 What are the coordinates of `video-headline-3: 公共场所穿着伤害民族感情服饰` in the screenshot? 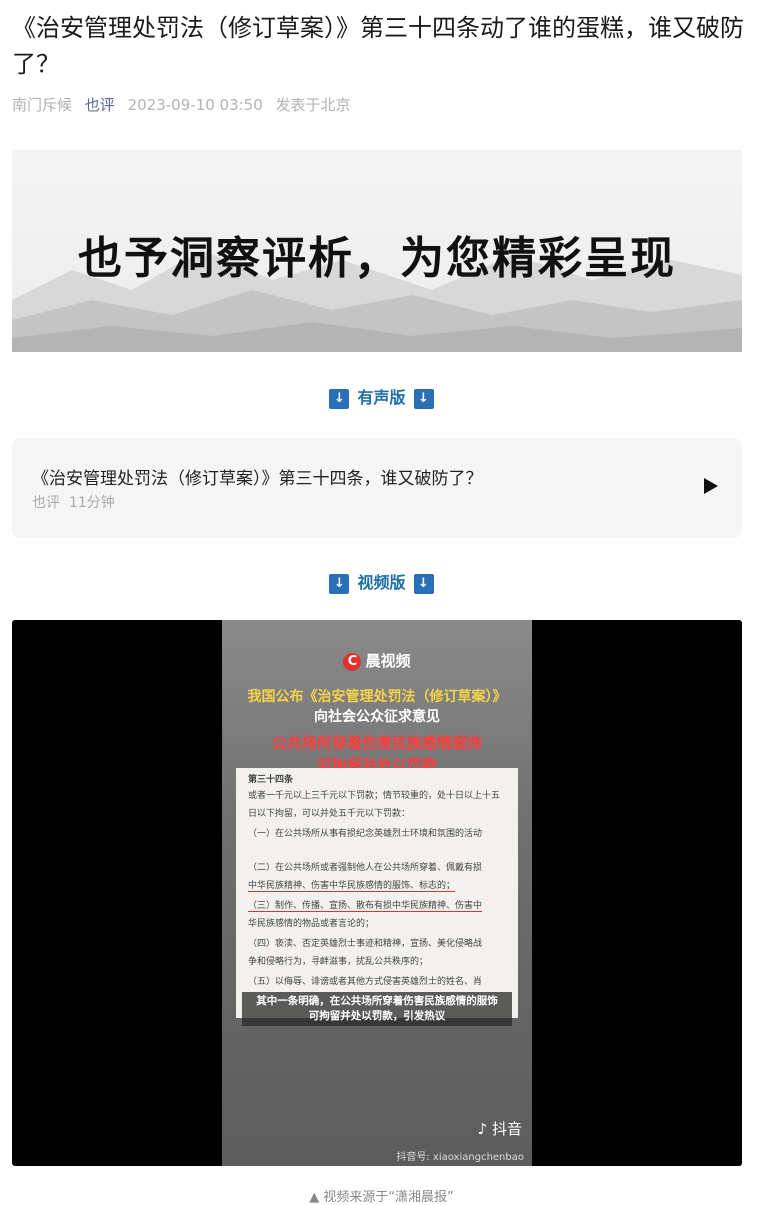 It's located at (376, 743).